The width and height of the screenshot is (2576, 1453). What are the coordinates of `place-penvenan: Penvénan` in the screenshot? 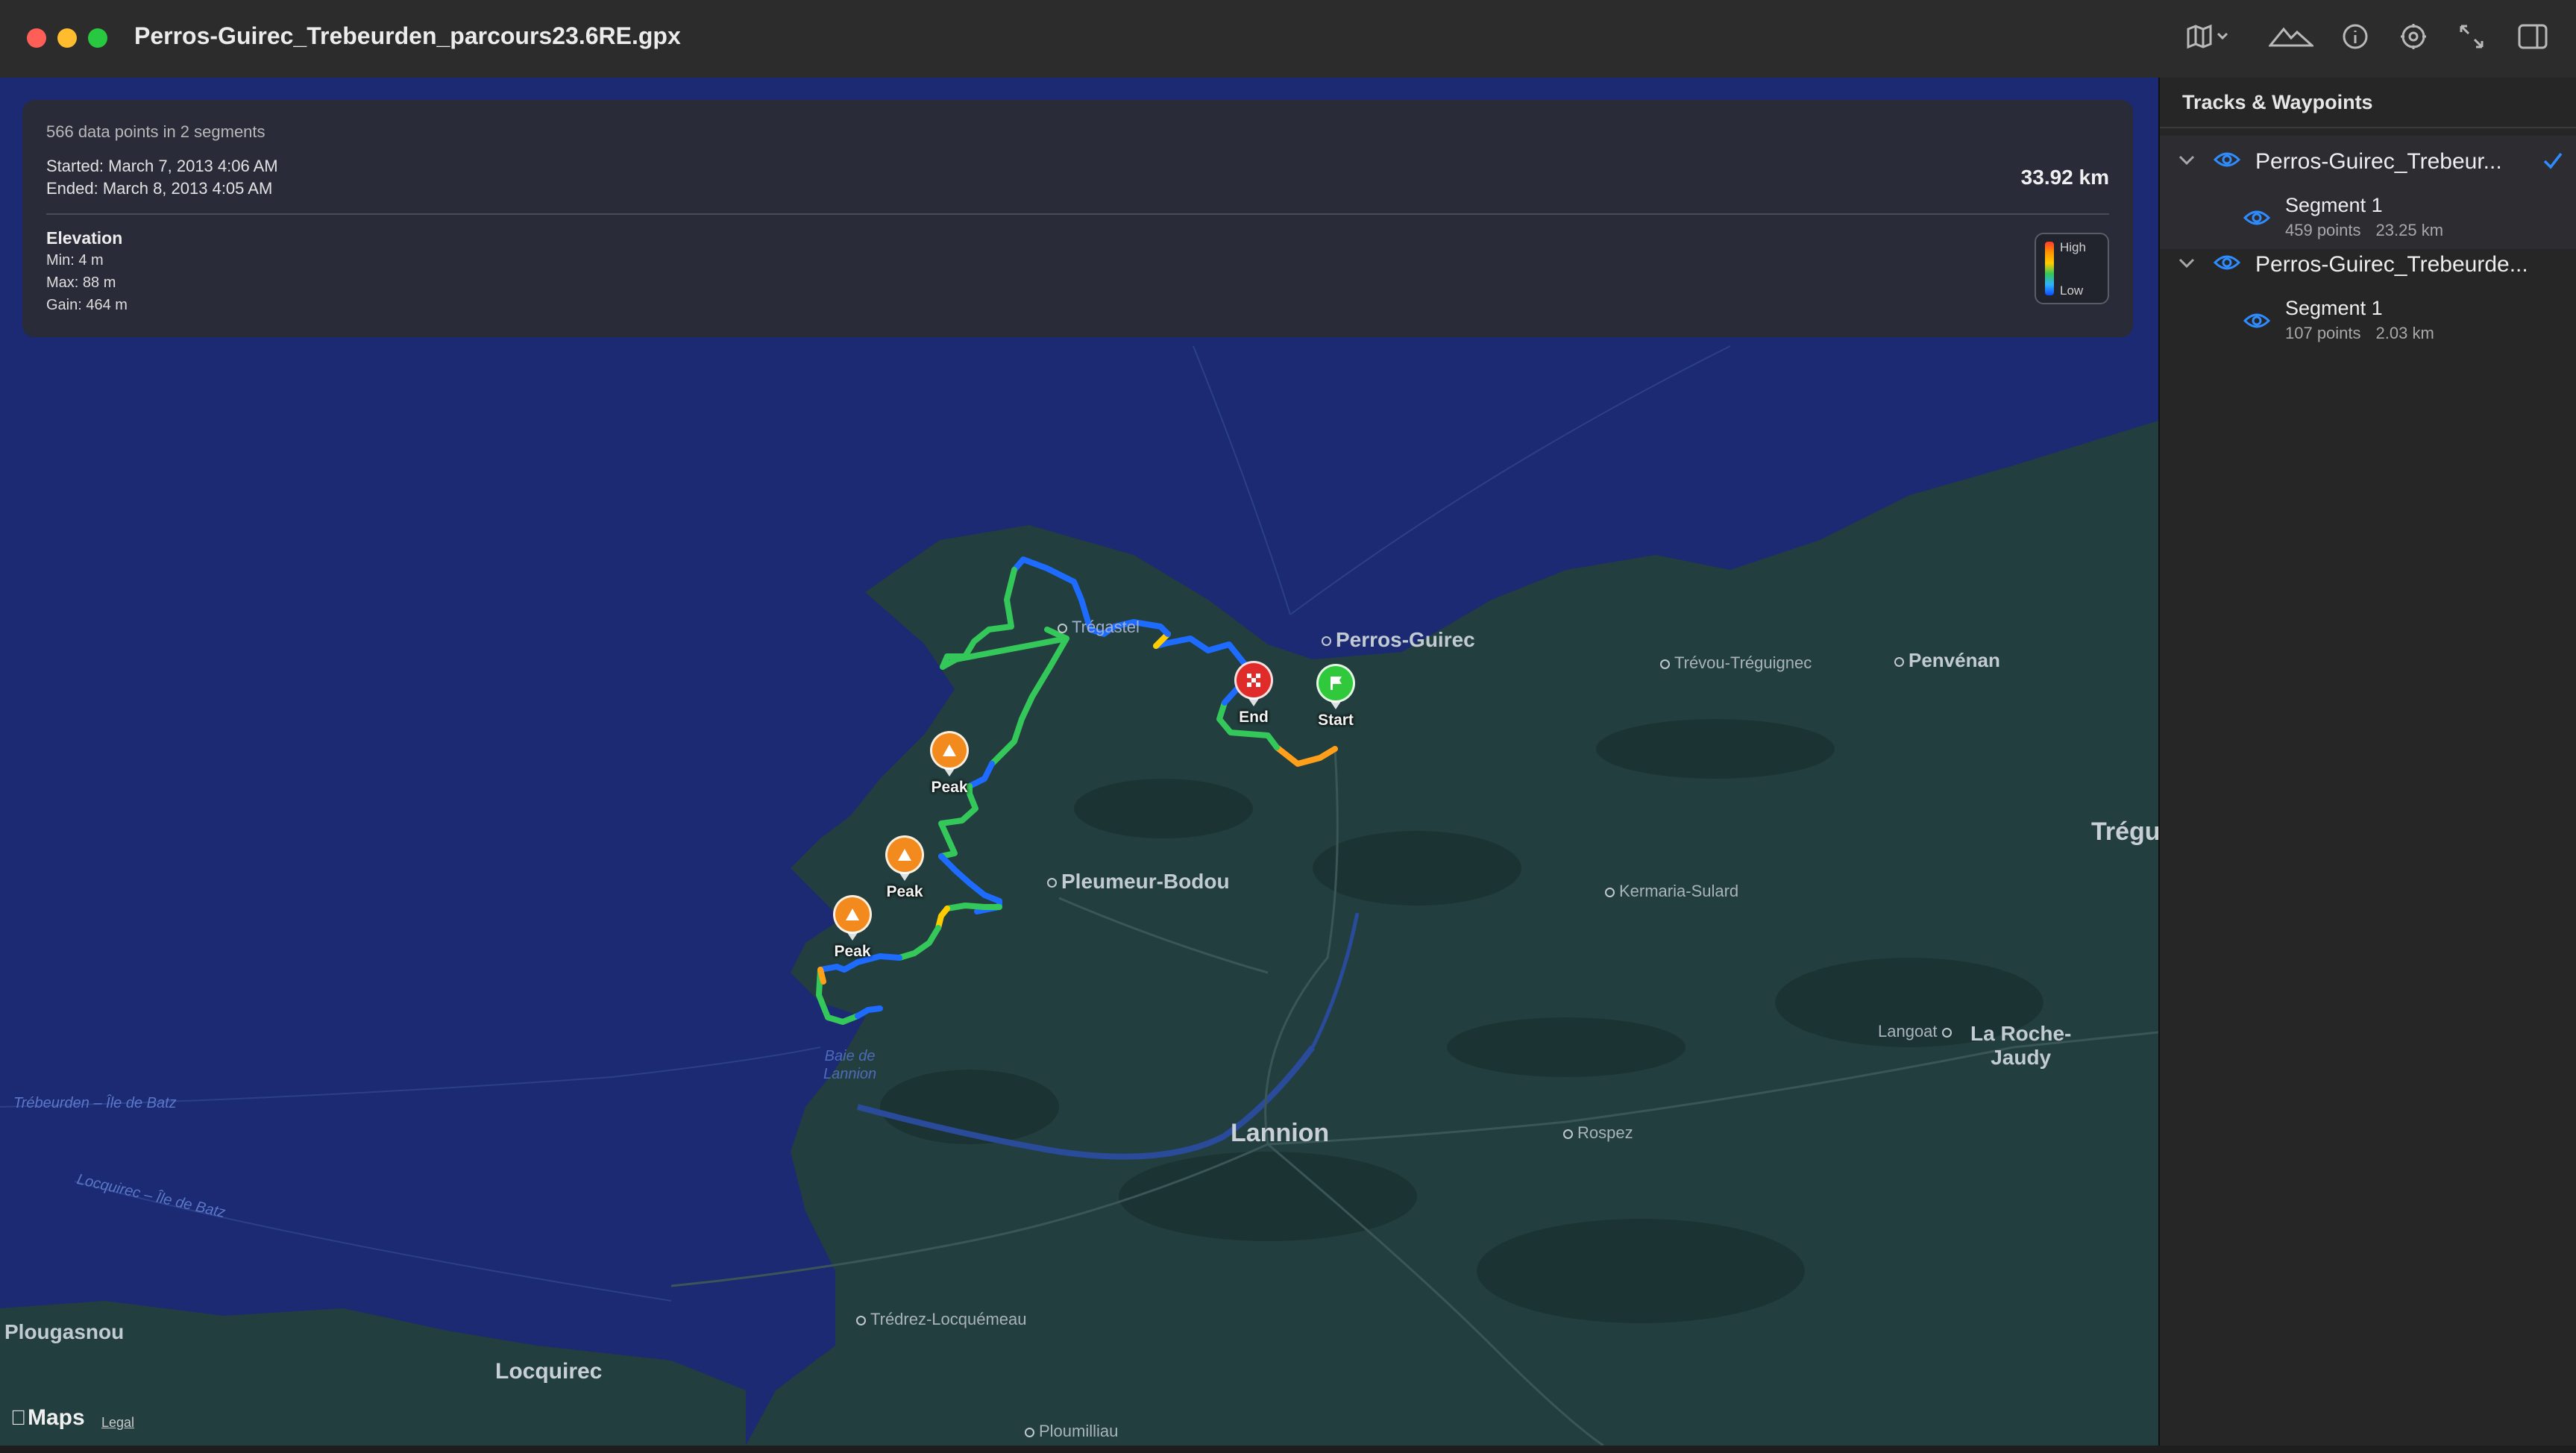 It's located at (1947, 660).